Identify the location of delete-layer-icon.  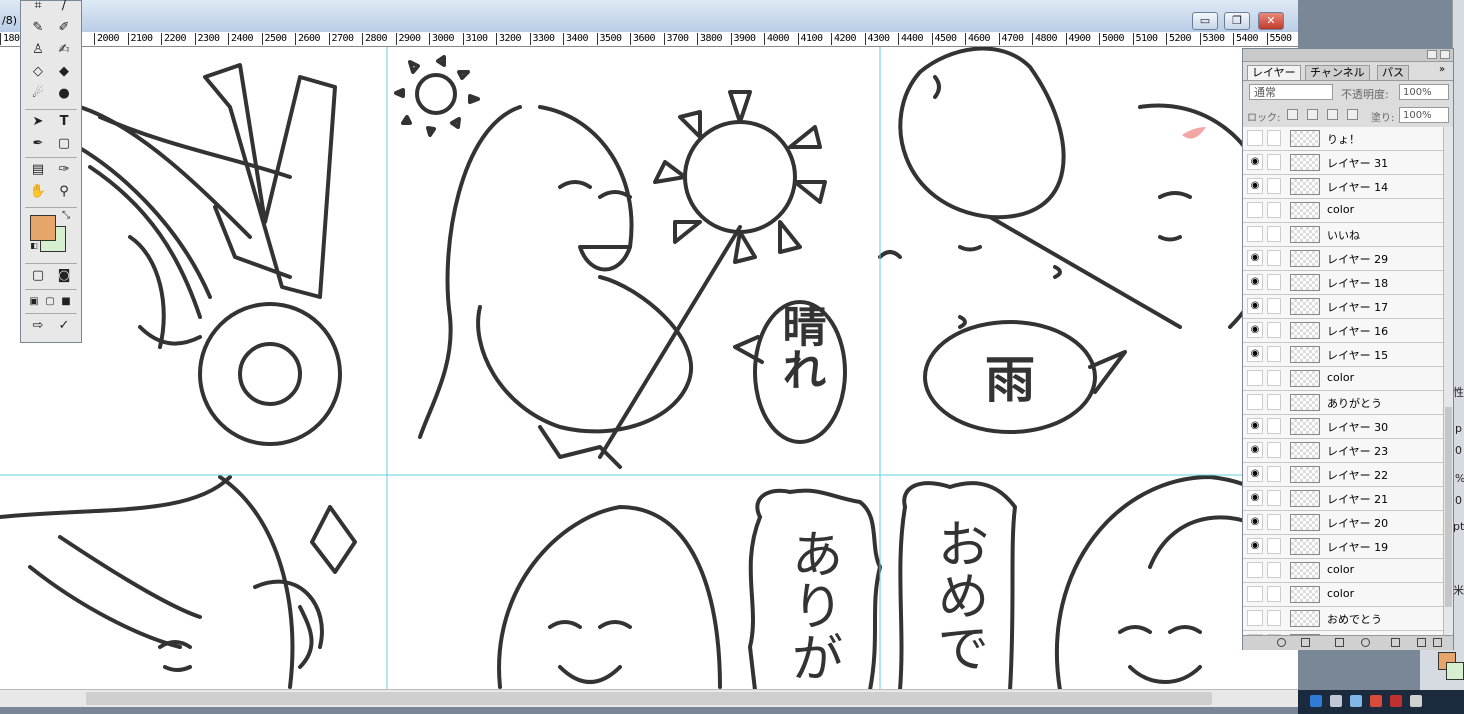
(1437, 642).